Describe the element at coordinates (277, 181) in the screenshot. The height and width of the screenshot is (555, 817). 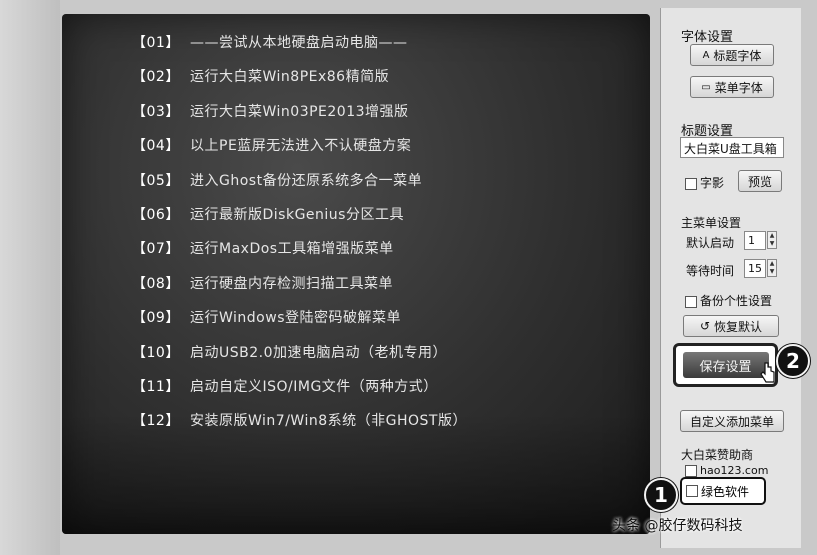
I see `menu-item-05: 【05】 进入Ghost备份还原系统多合一菜单` at that location.